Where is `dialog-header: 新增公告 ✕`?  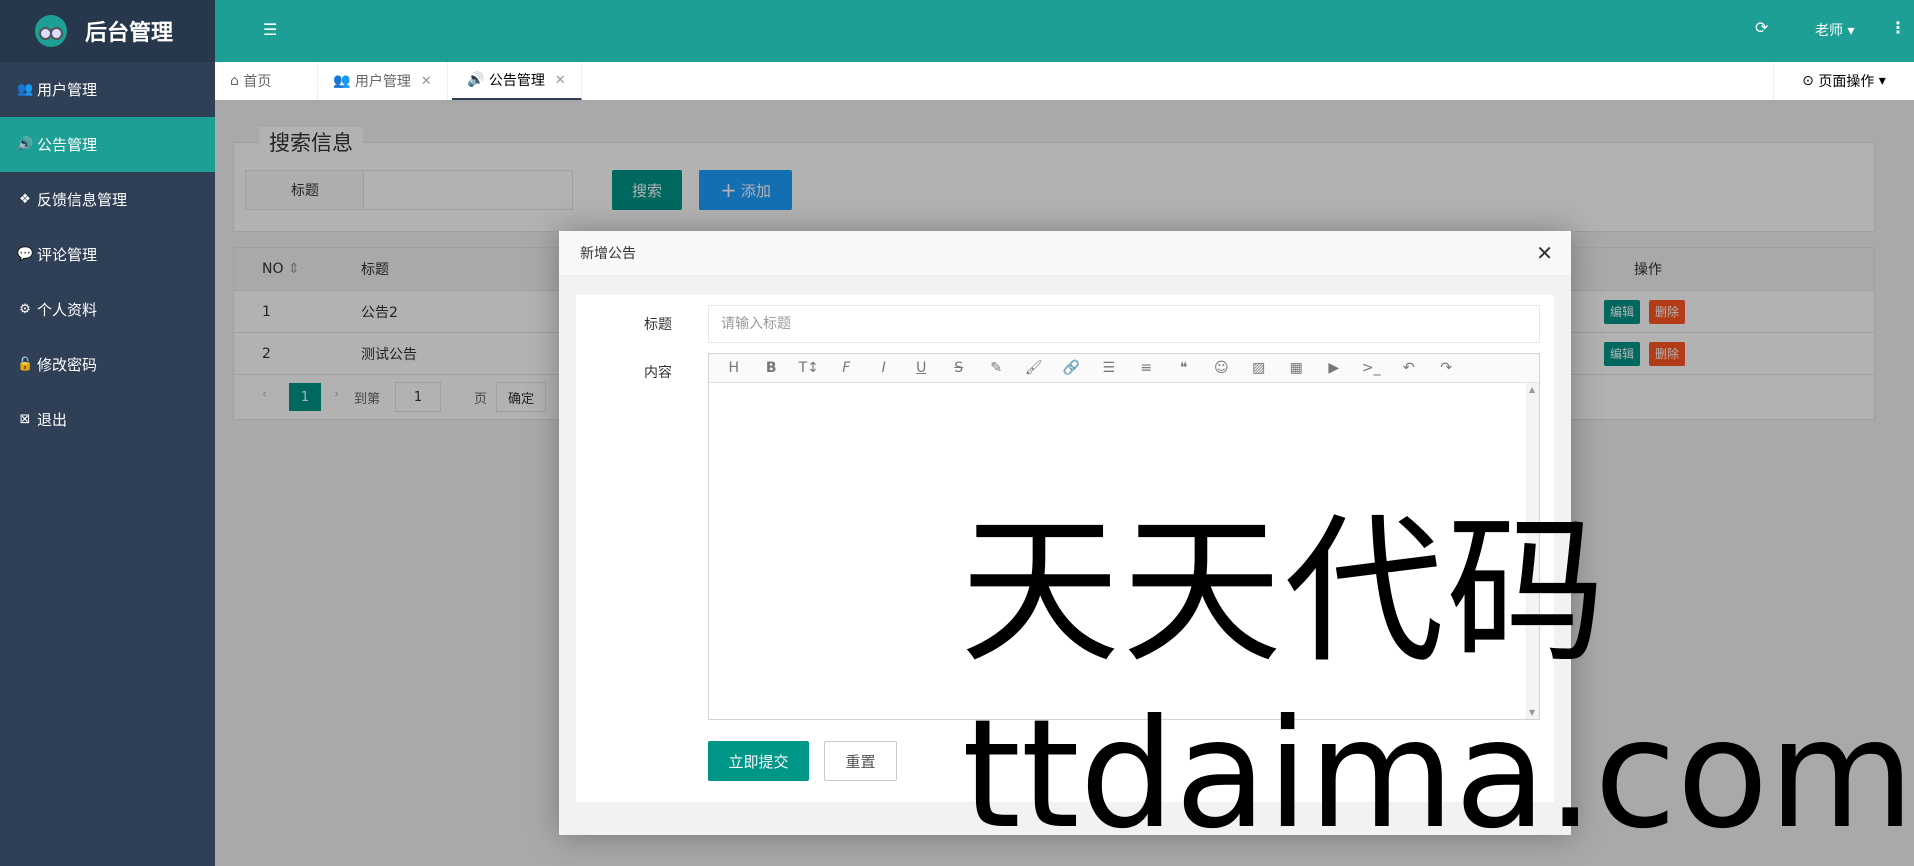 dialog-header: 新增公告 ✕ is located at coordinates (1065, 253).